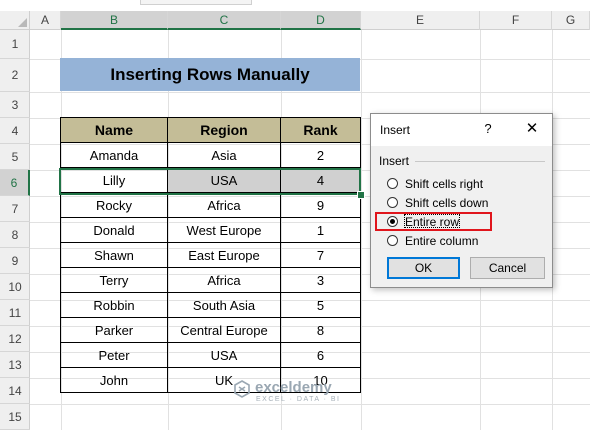  I want to click on cell-region: West Europe, so click(224, 230).